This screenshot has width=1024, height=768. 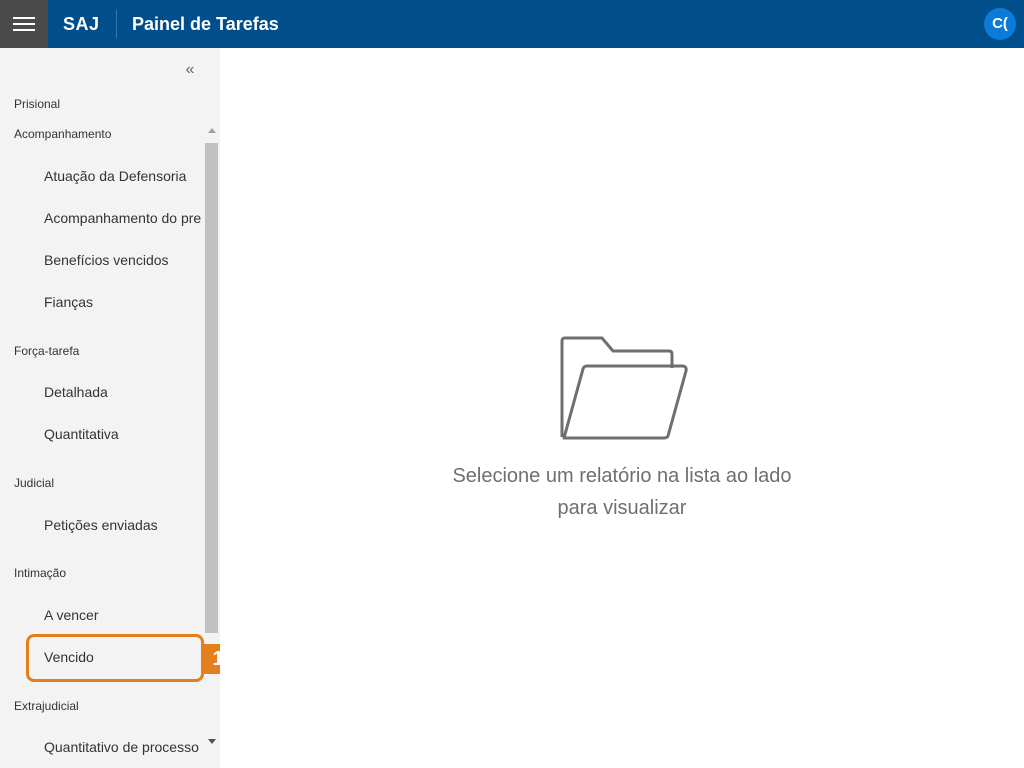 I want to click on group-header-judicial: Judicial, so click(x=34, y=483).